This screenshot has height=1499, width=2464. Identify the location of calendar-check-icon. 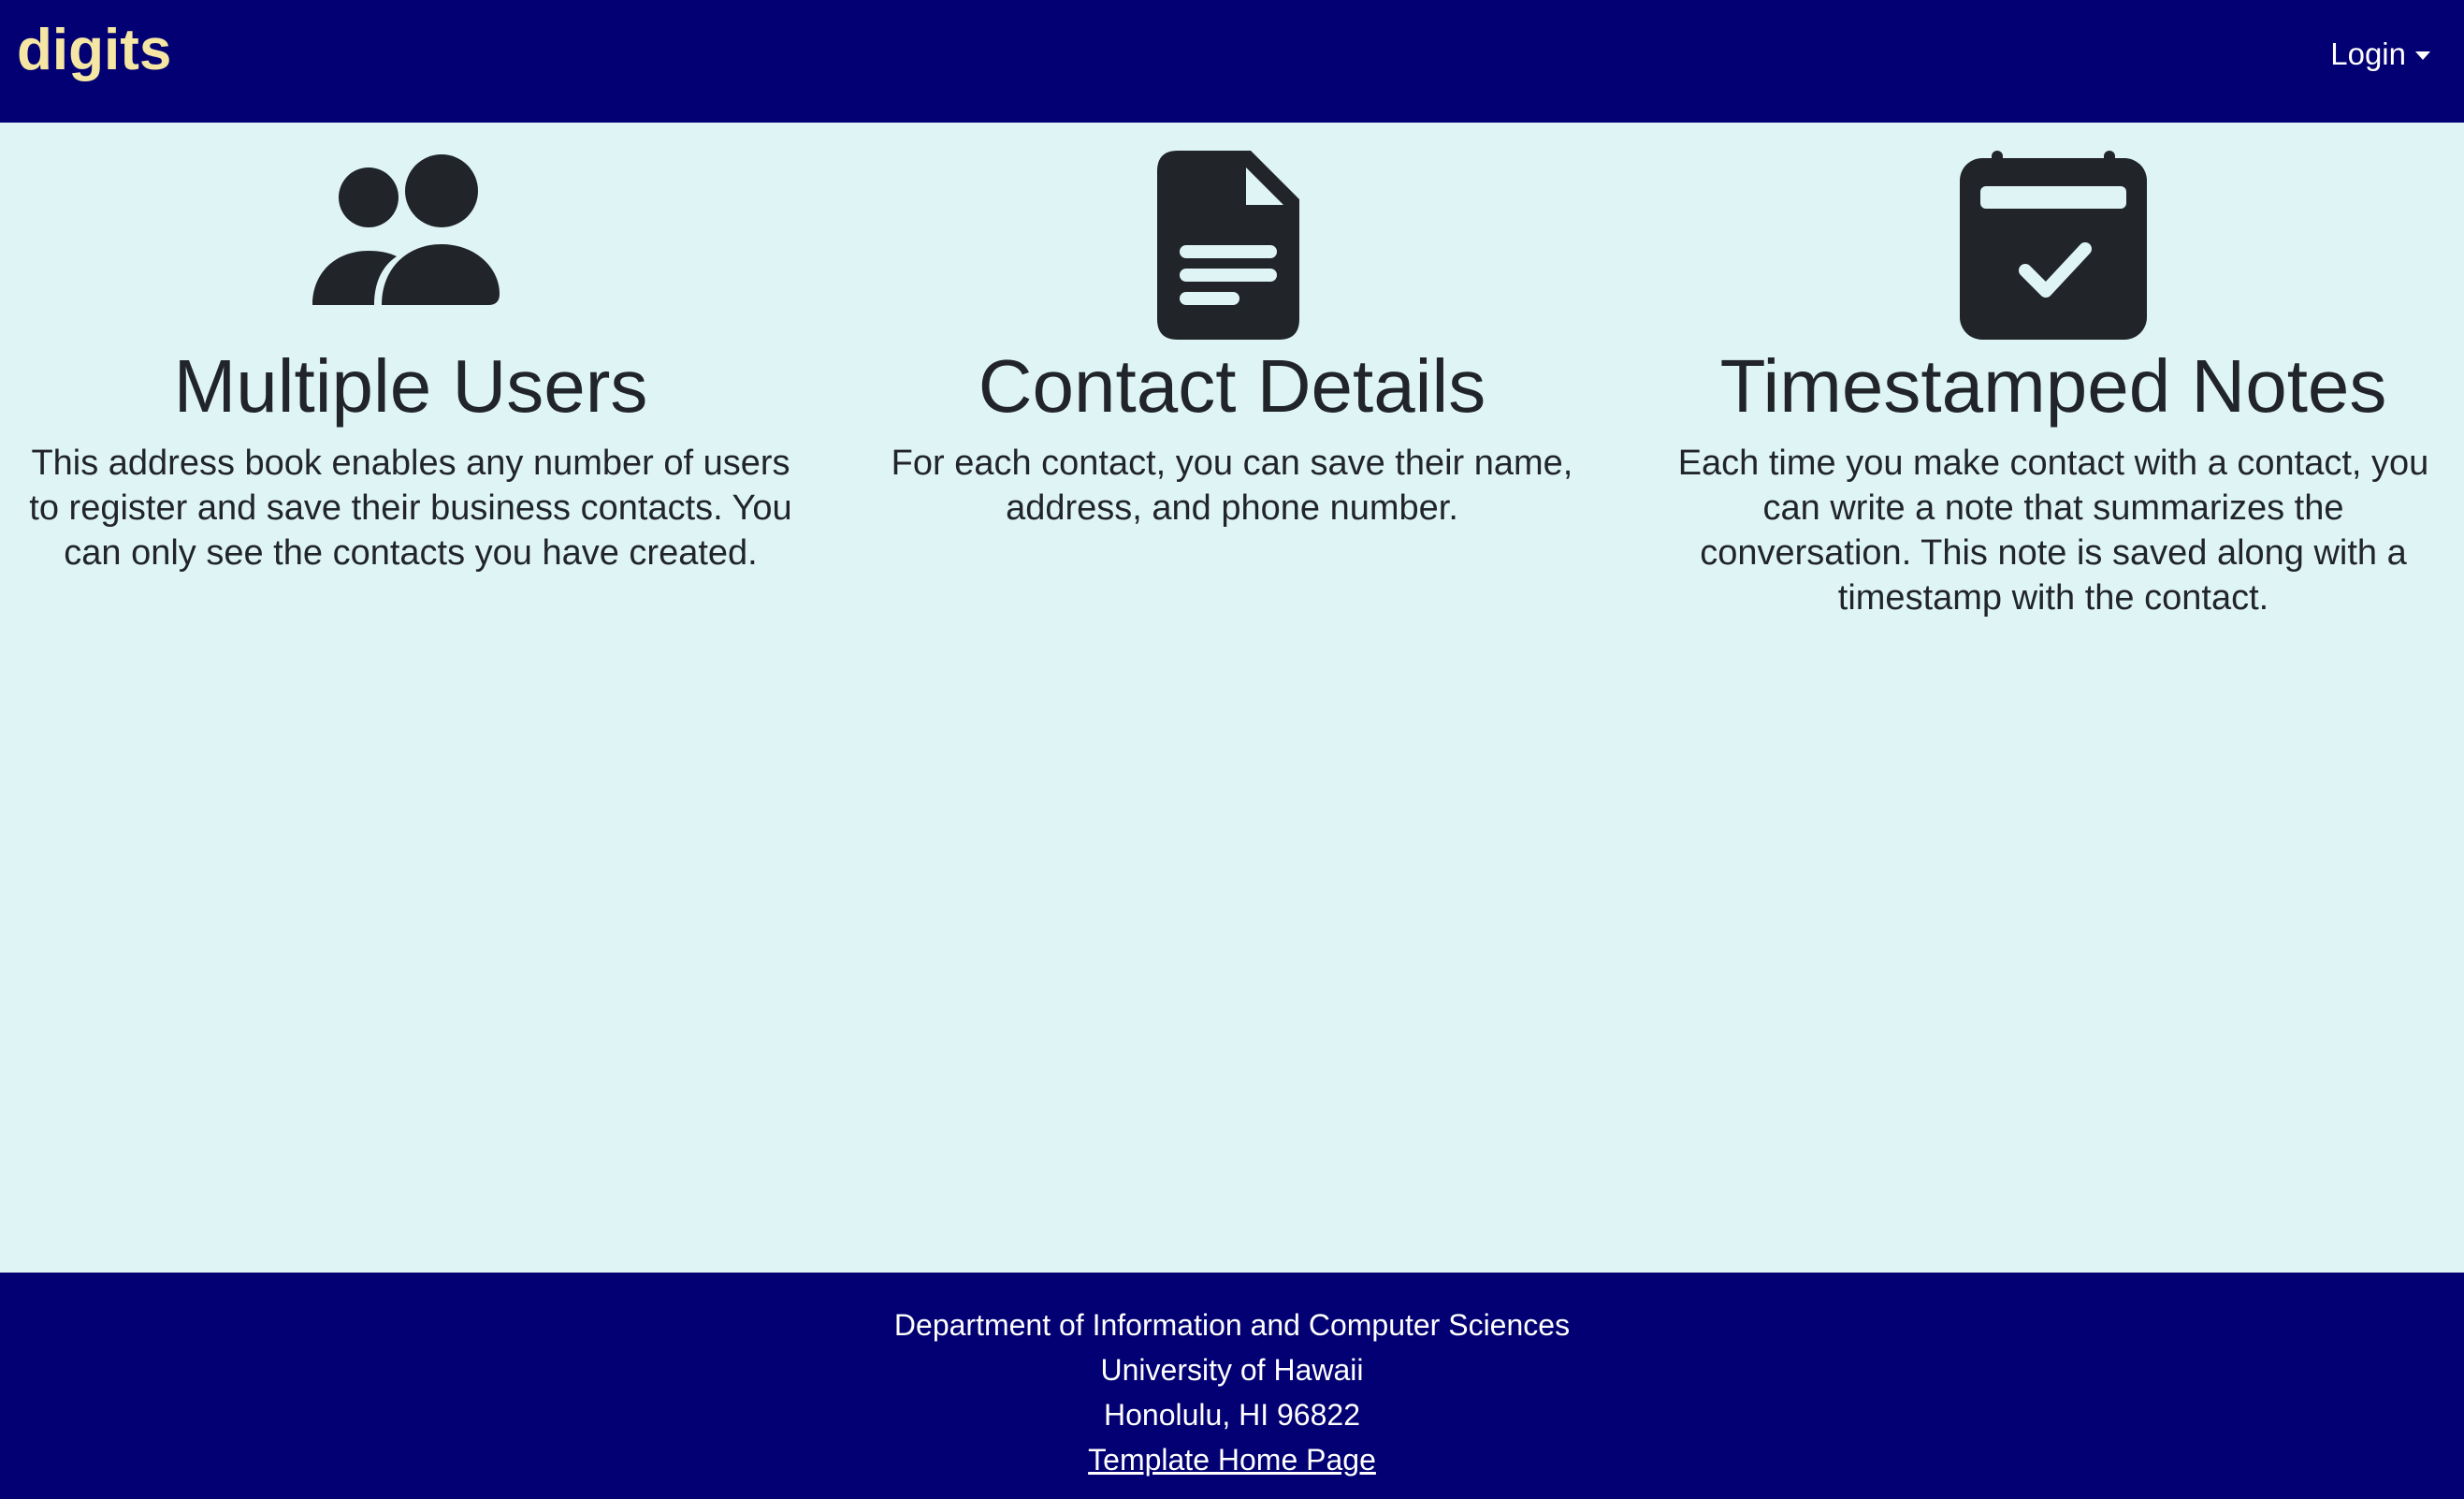
(2053, 249).